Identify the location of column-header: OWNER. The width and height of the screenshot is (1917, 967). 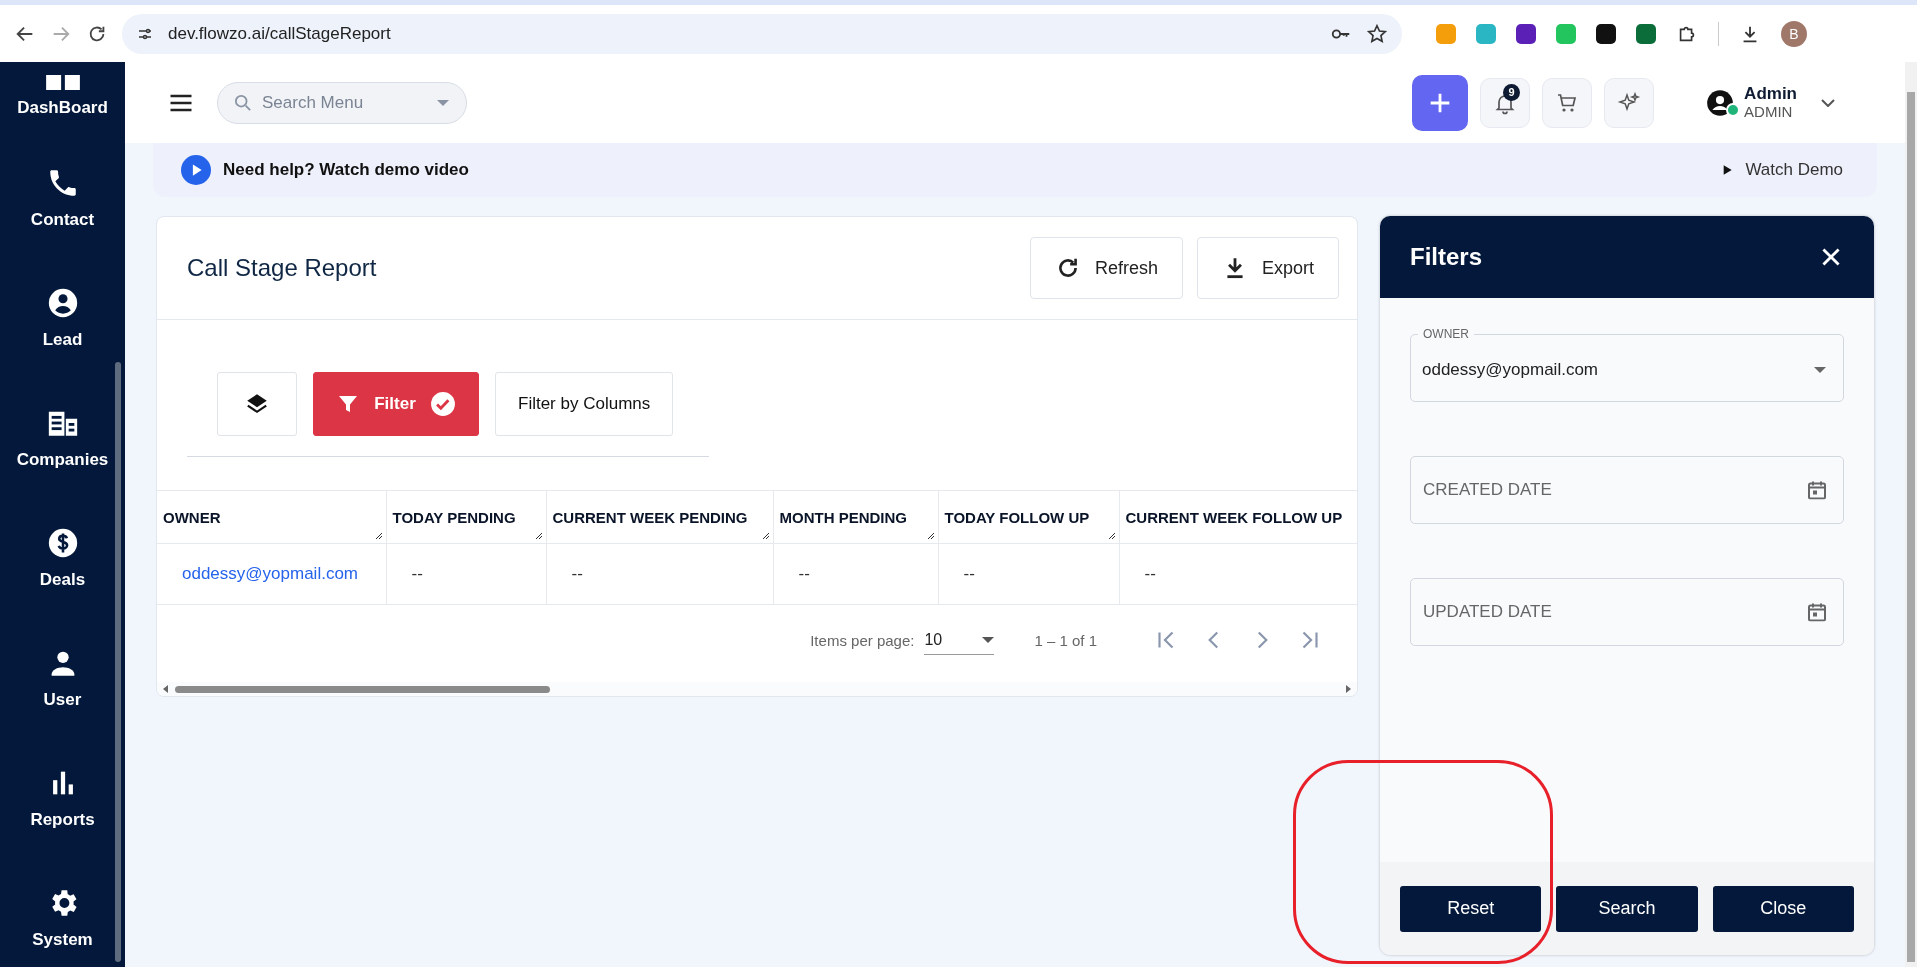
(271, 517).